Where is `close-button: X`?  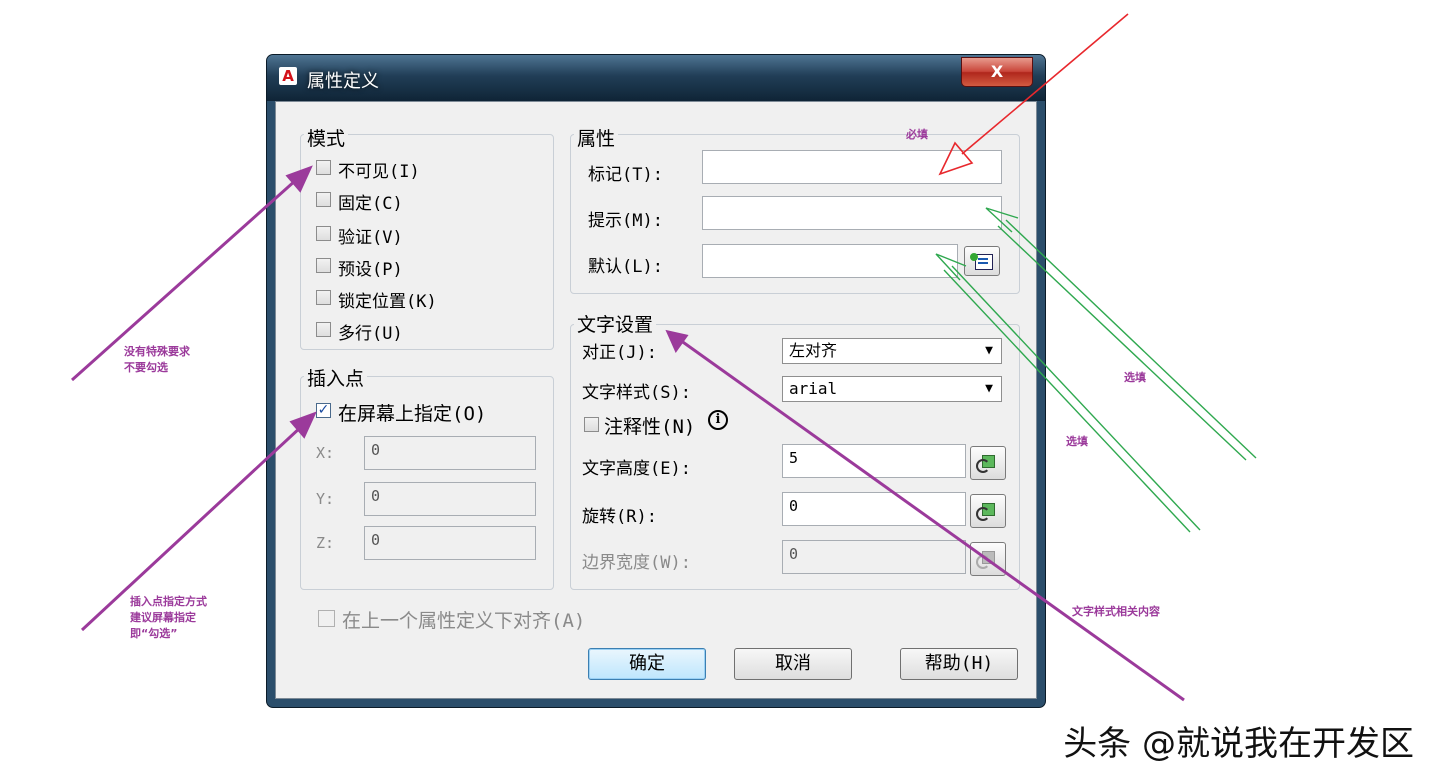 close-button: X is located at coordinates (997, 72).